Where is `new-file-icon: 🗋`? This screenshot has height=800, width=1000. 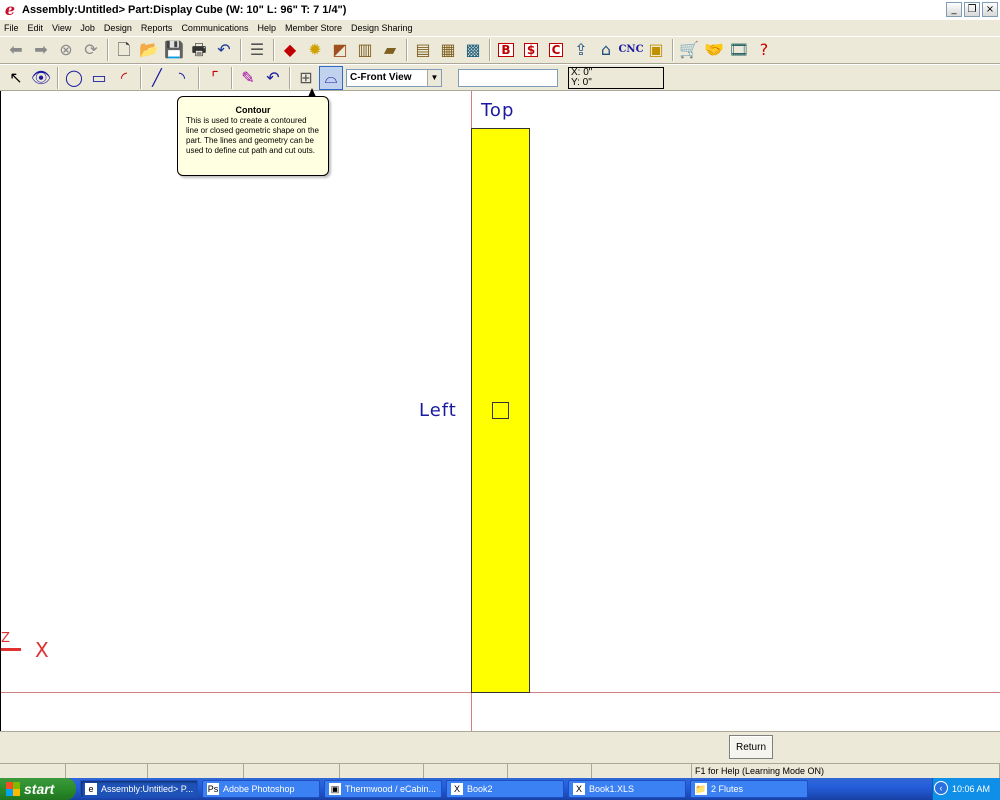
new-file-icon: 🗋 is located at coordinates (124, 49).